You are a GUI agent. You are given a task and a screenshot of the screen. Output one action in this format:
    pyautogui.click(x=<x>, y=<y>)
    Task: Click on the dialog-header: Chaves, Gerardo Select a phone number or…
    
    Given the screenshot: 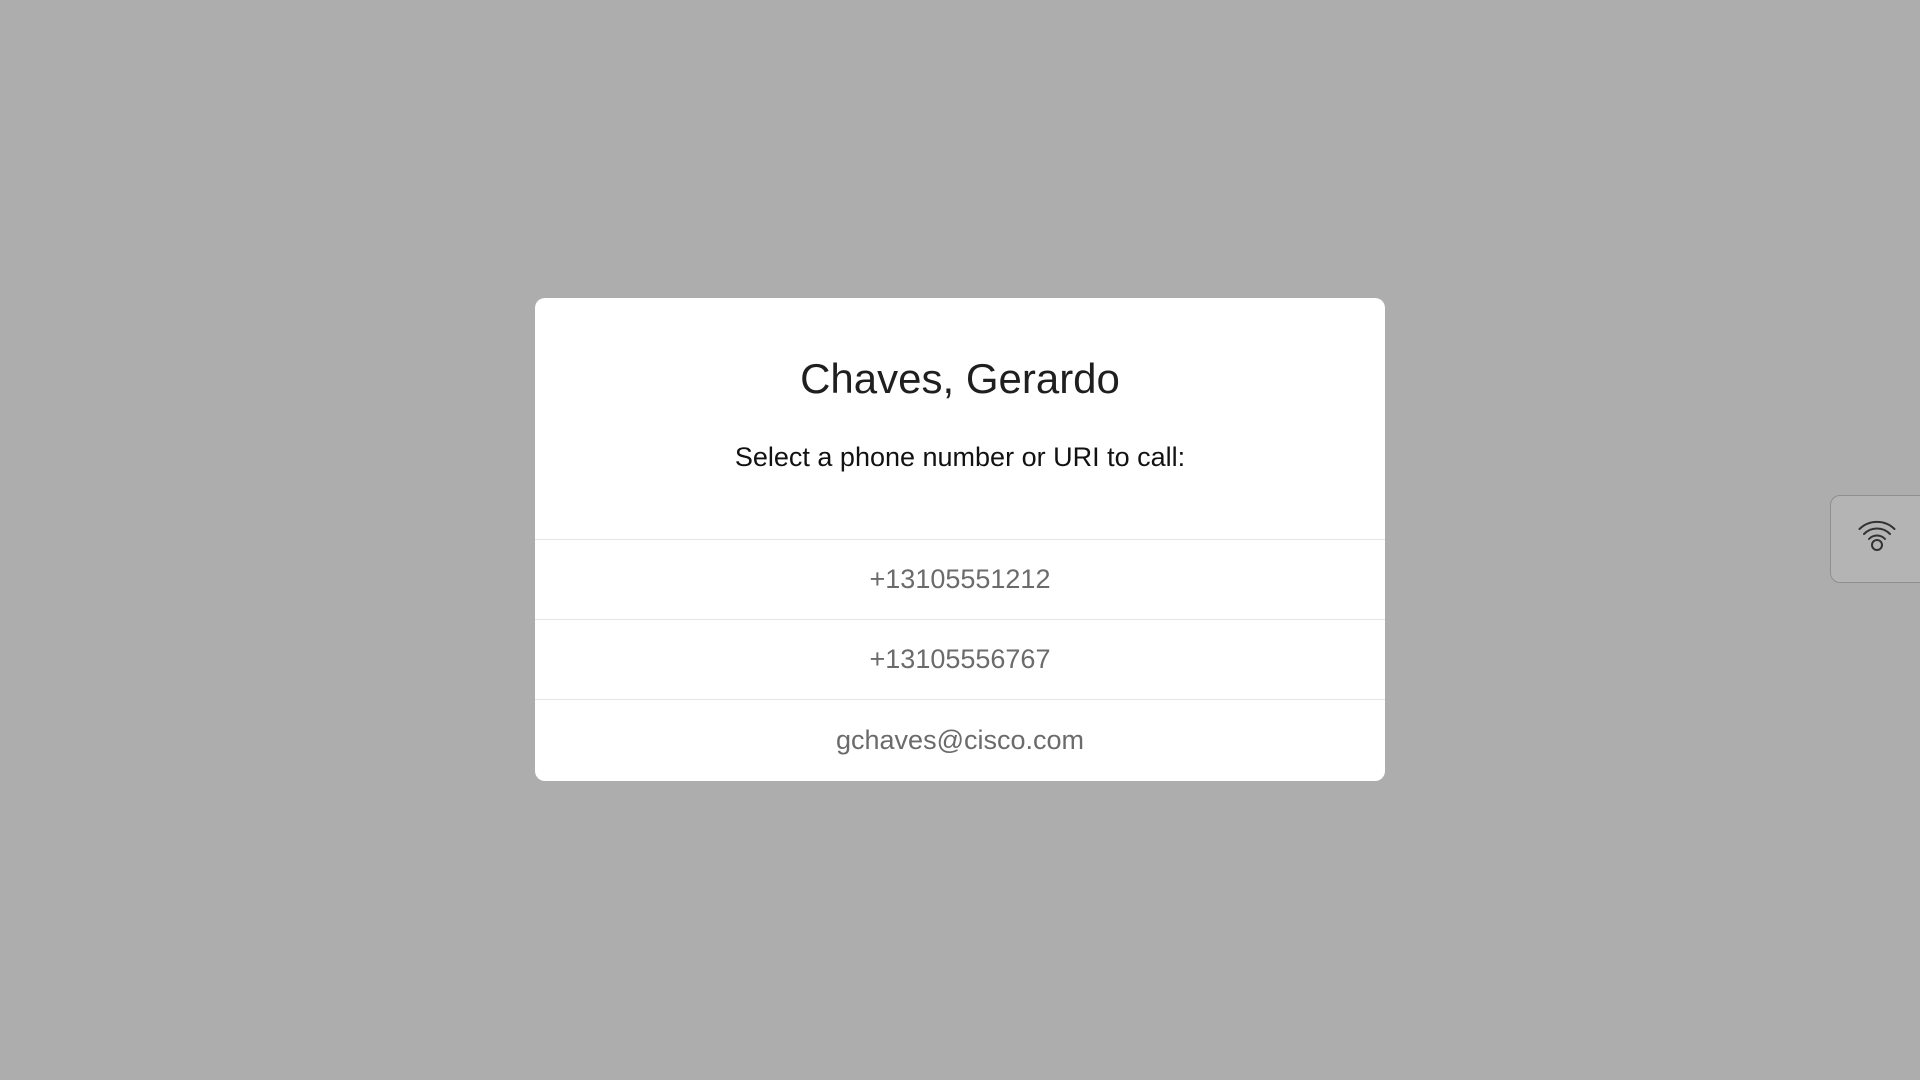 What is the action you would take?
    pyautogui.click(x=960, y=419)
    